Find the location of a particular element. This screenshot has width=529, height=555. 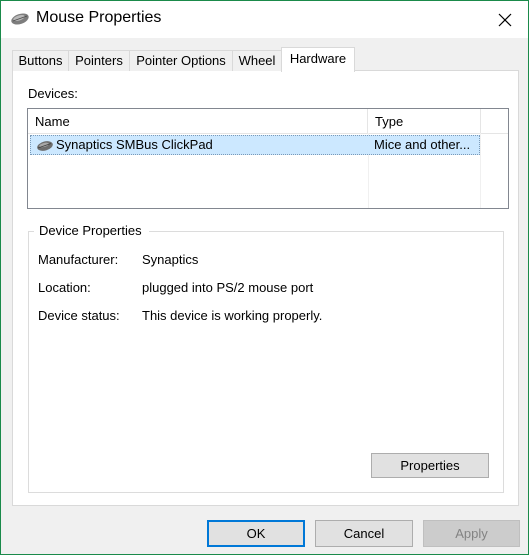

close-button is located at coordinates (505, 19).